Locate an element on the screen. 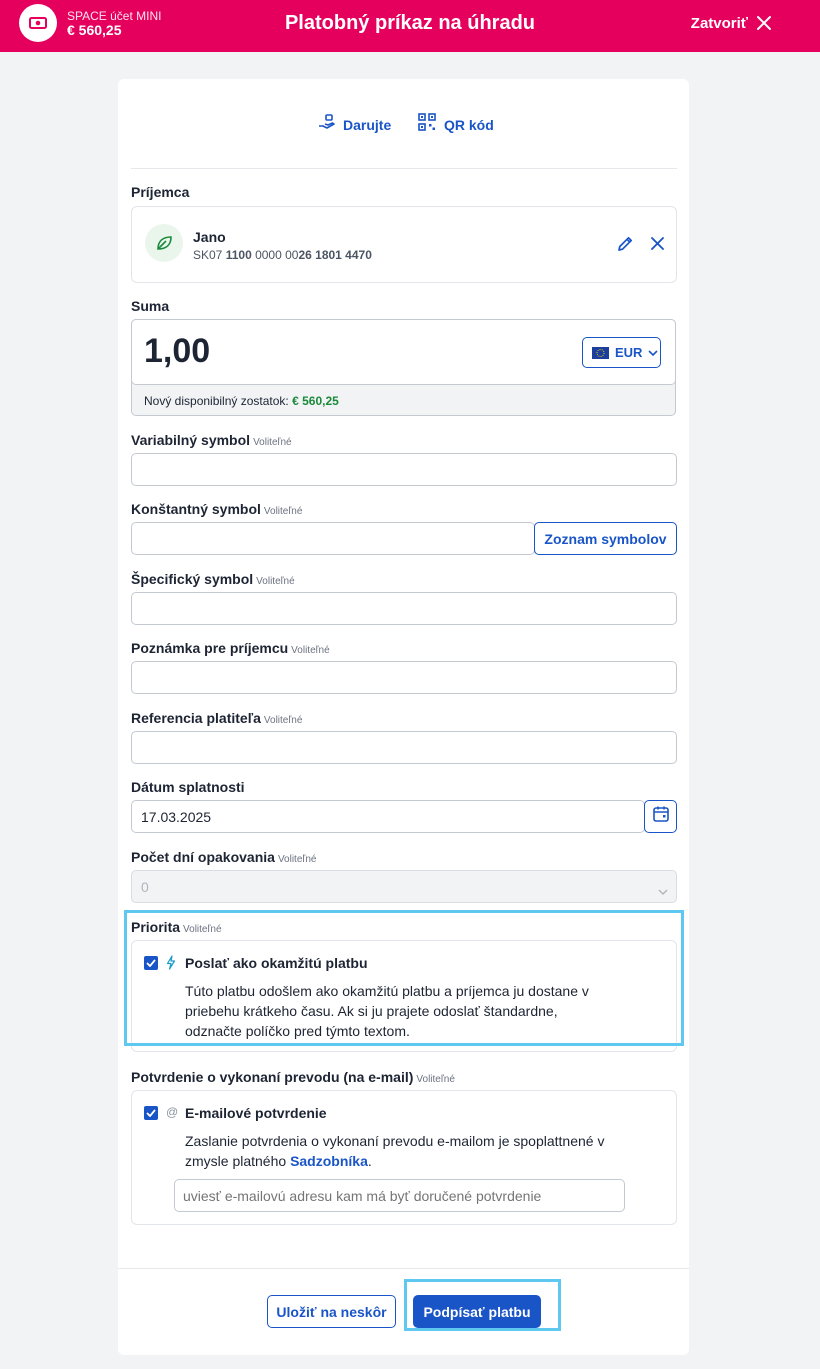 Image resolution: width=820 pixels, height=1369 pixels. specific-symbol-label: Špecifický symbol Voliteľné is located at coordinates (213, 579).